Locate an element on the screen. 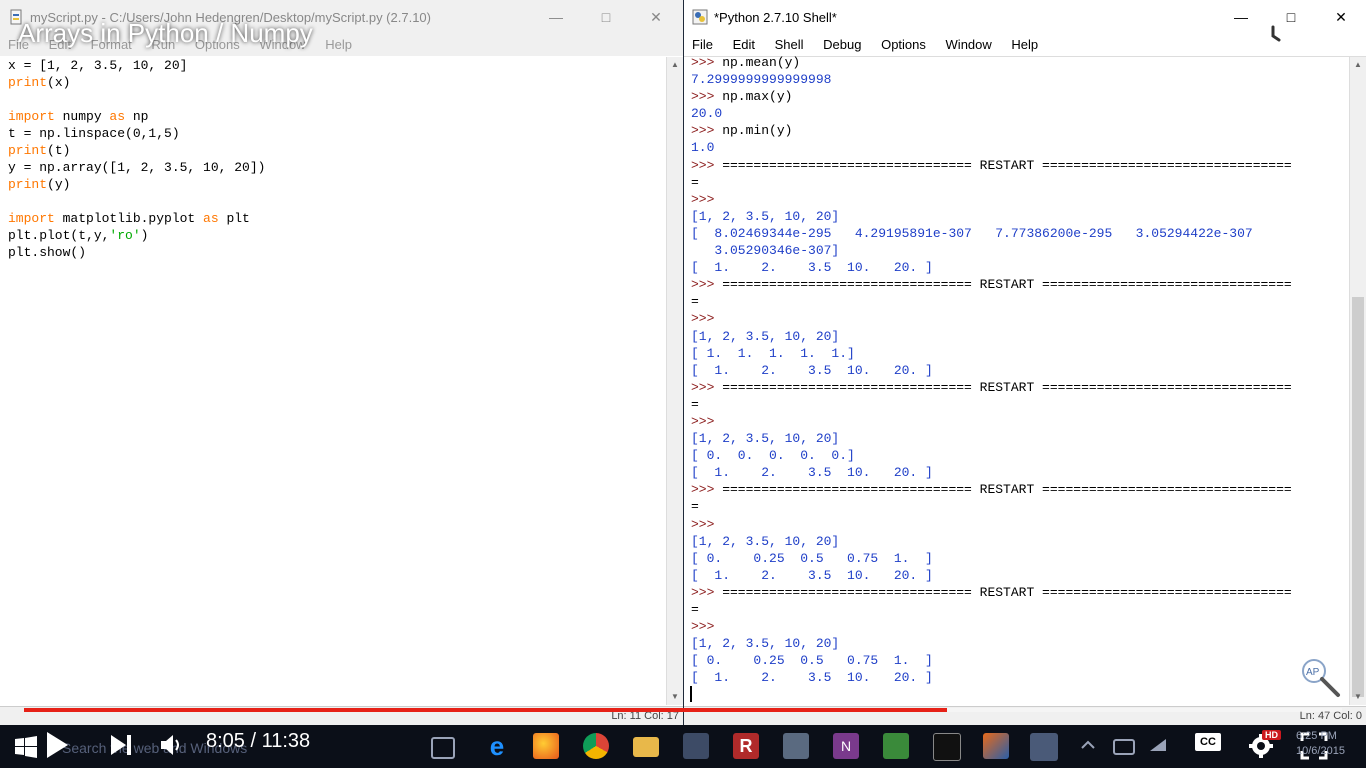 The image size is (1366, 768). task-view-icon is located at coordinates (443, 748).